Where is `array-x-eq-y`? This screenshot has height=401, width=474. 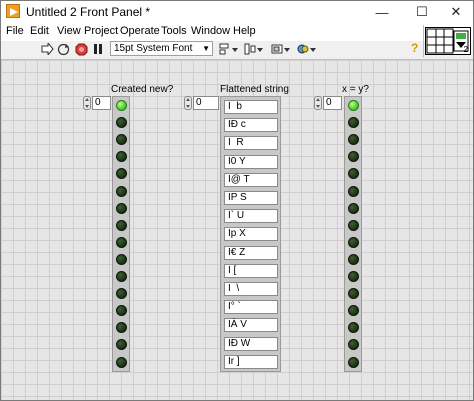 array-x-eq-y is located at coordinates (353, 234).